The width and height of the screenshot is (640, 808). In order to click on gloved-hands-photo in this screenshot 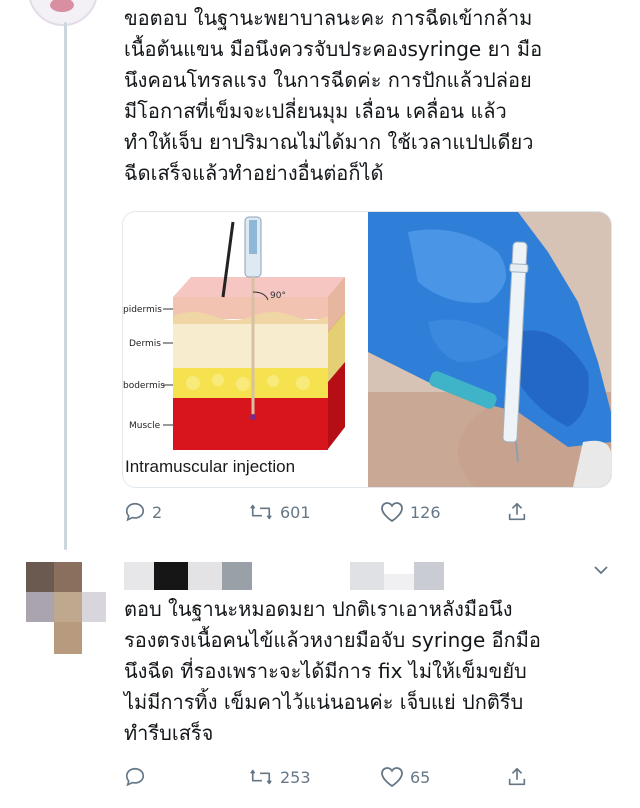, I will do `click(489, 349)`.